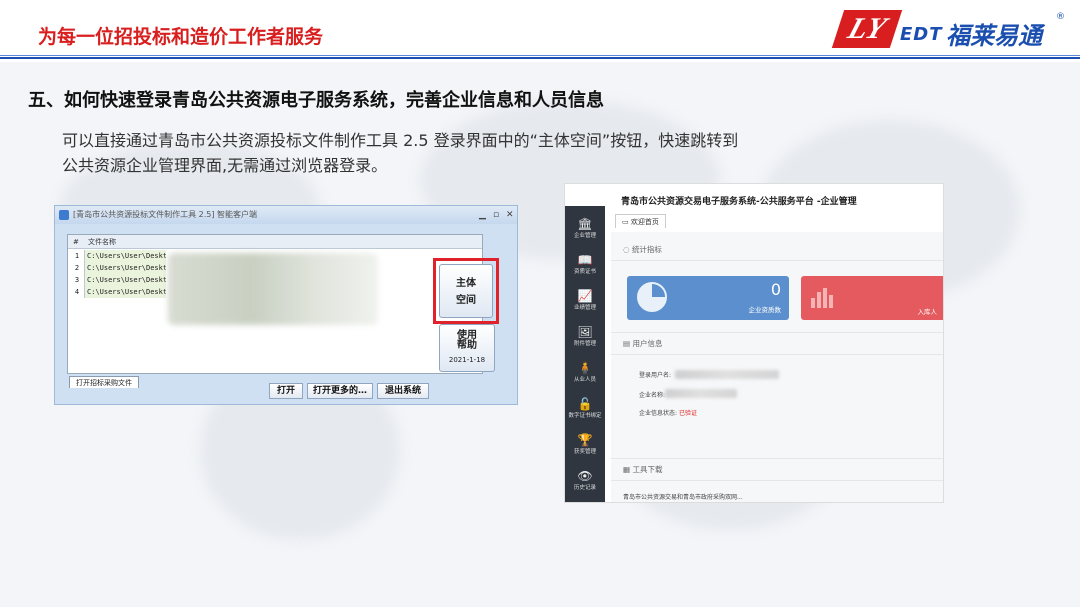 This screenshot has height=607, width=1080. I want to click on slide-header: 为每一位招投标和造价工作者服务 LY EDT 福莱易通 ®, so click(540, 31).